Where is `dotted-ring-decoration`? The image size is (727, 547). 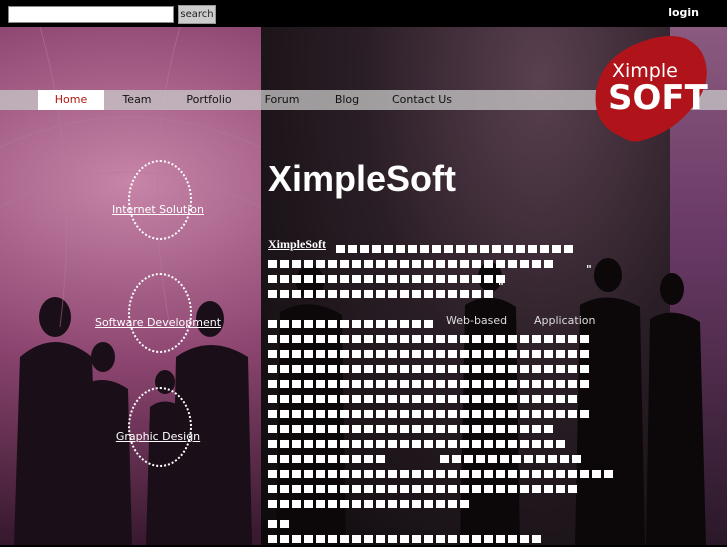 dotted-ring-decoration is located at coordinates (160, 200).